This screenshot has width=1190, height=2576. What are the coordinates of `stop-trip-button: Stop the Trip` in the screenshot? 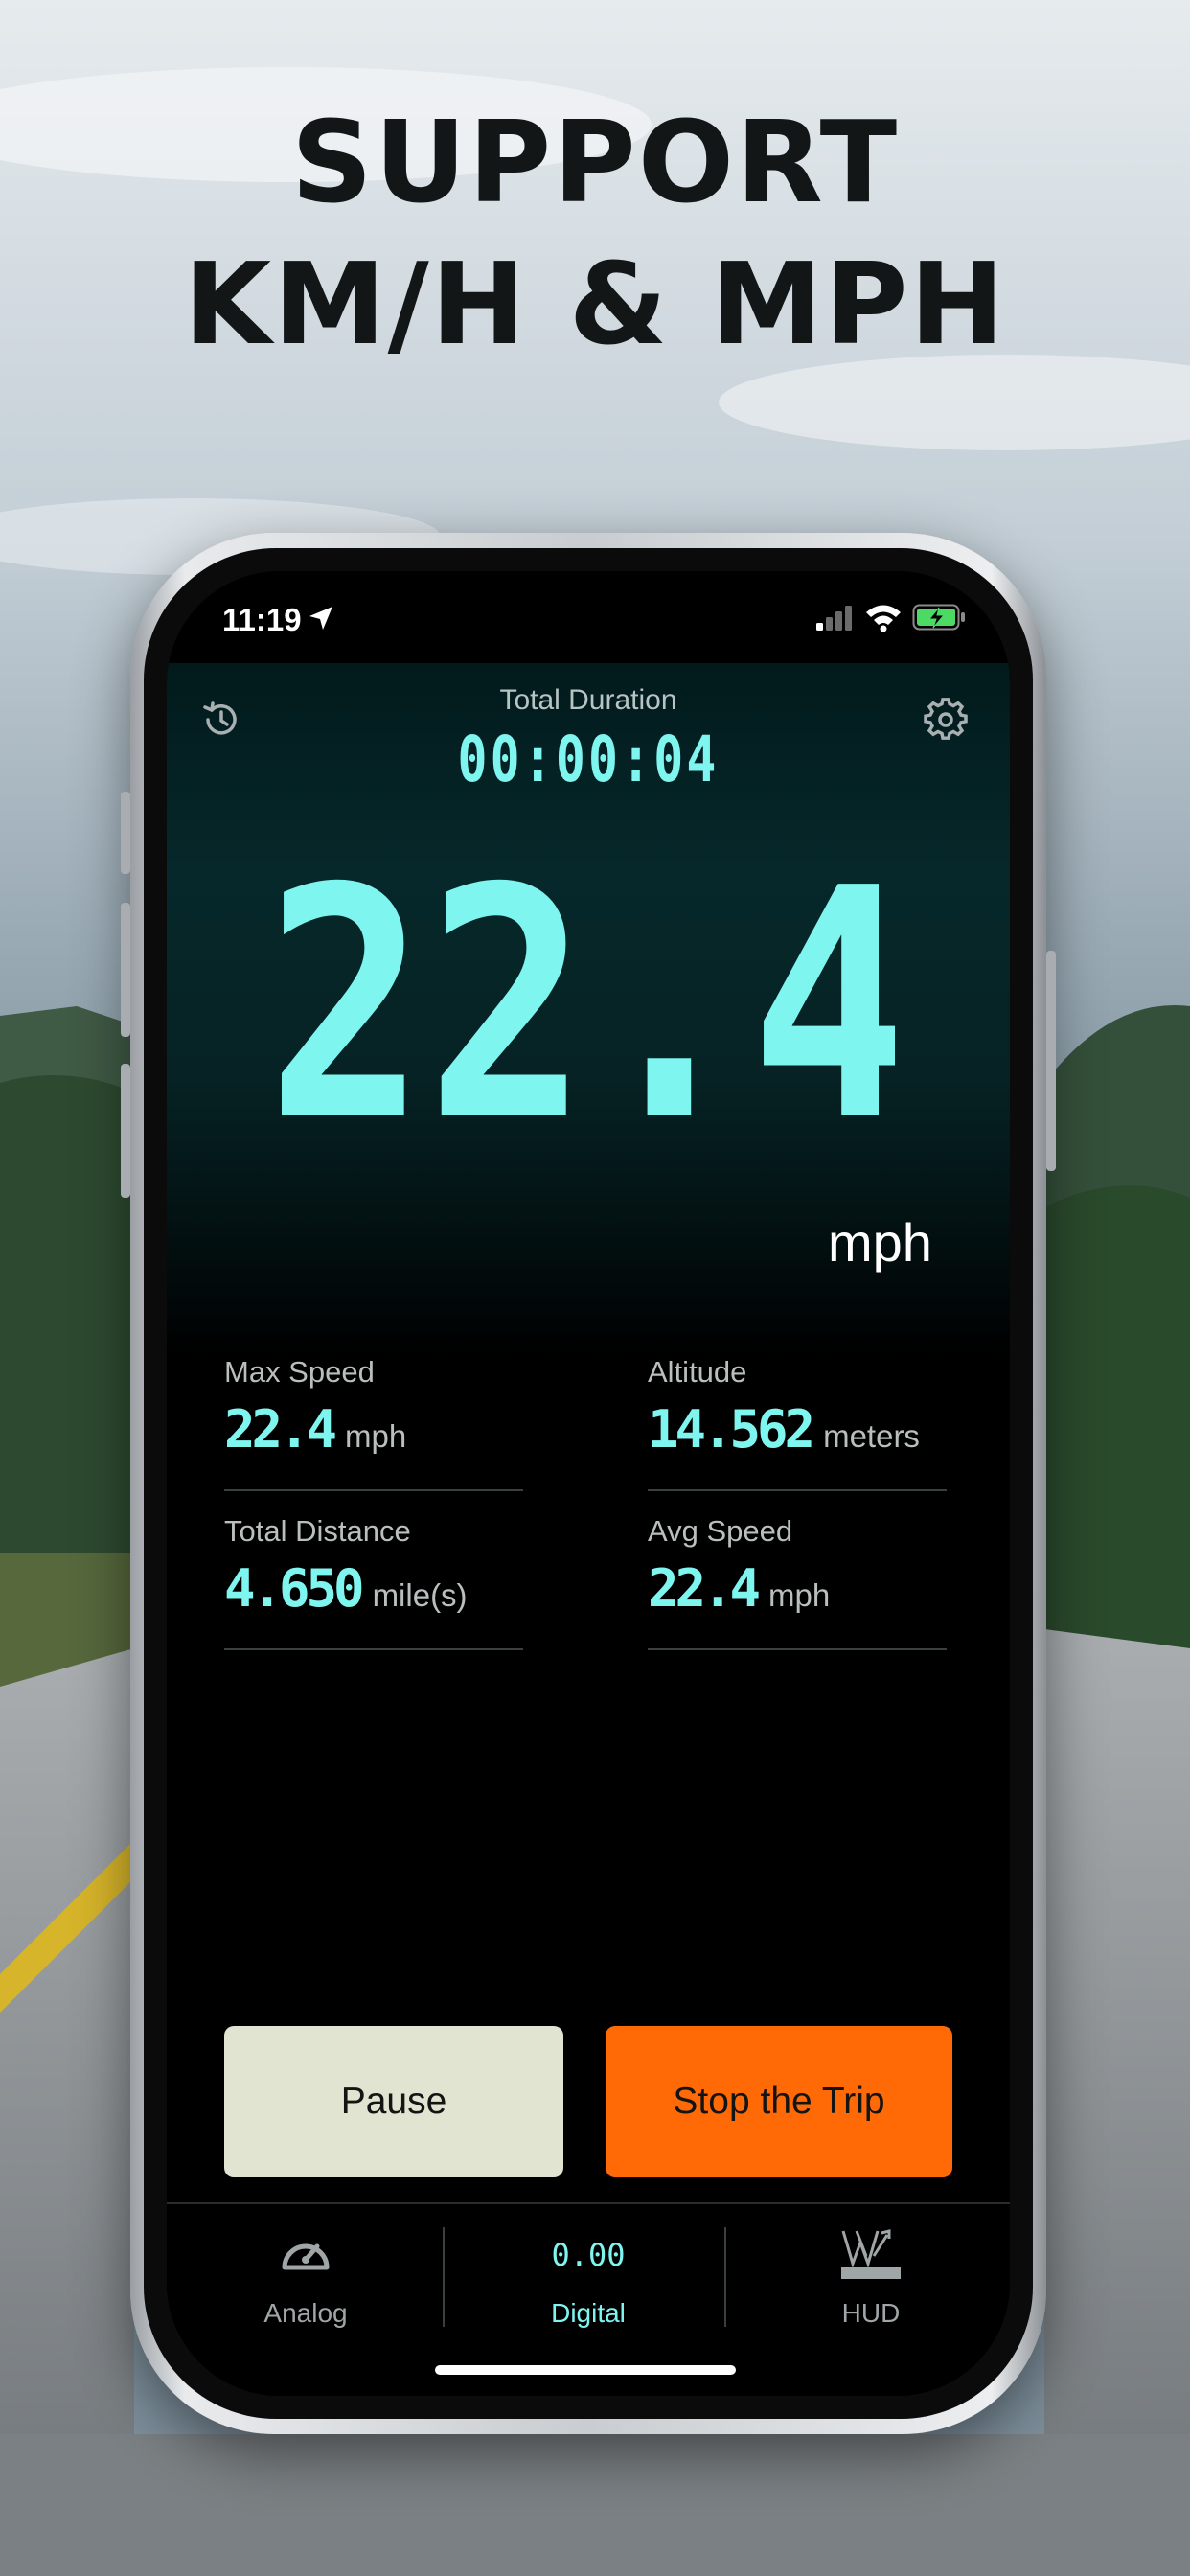 It's located at (779, 2101).